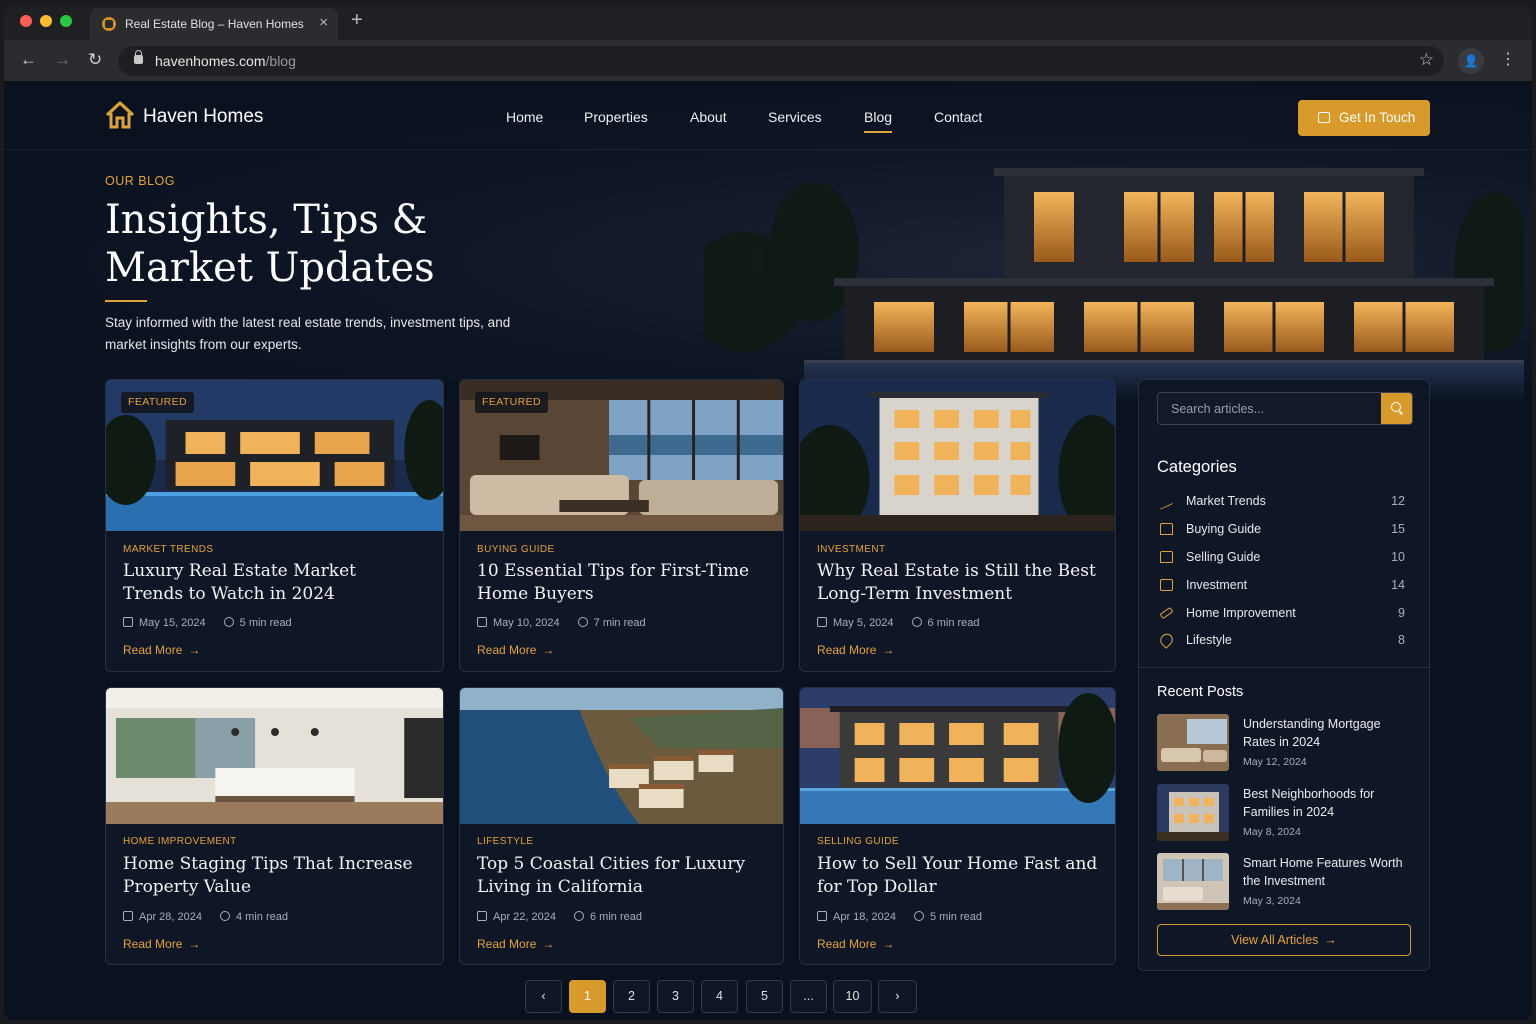 The height and width of the screenshot is (1024, 1536). I want to click on maximize-window-button, so click(66, 21).